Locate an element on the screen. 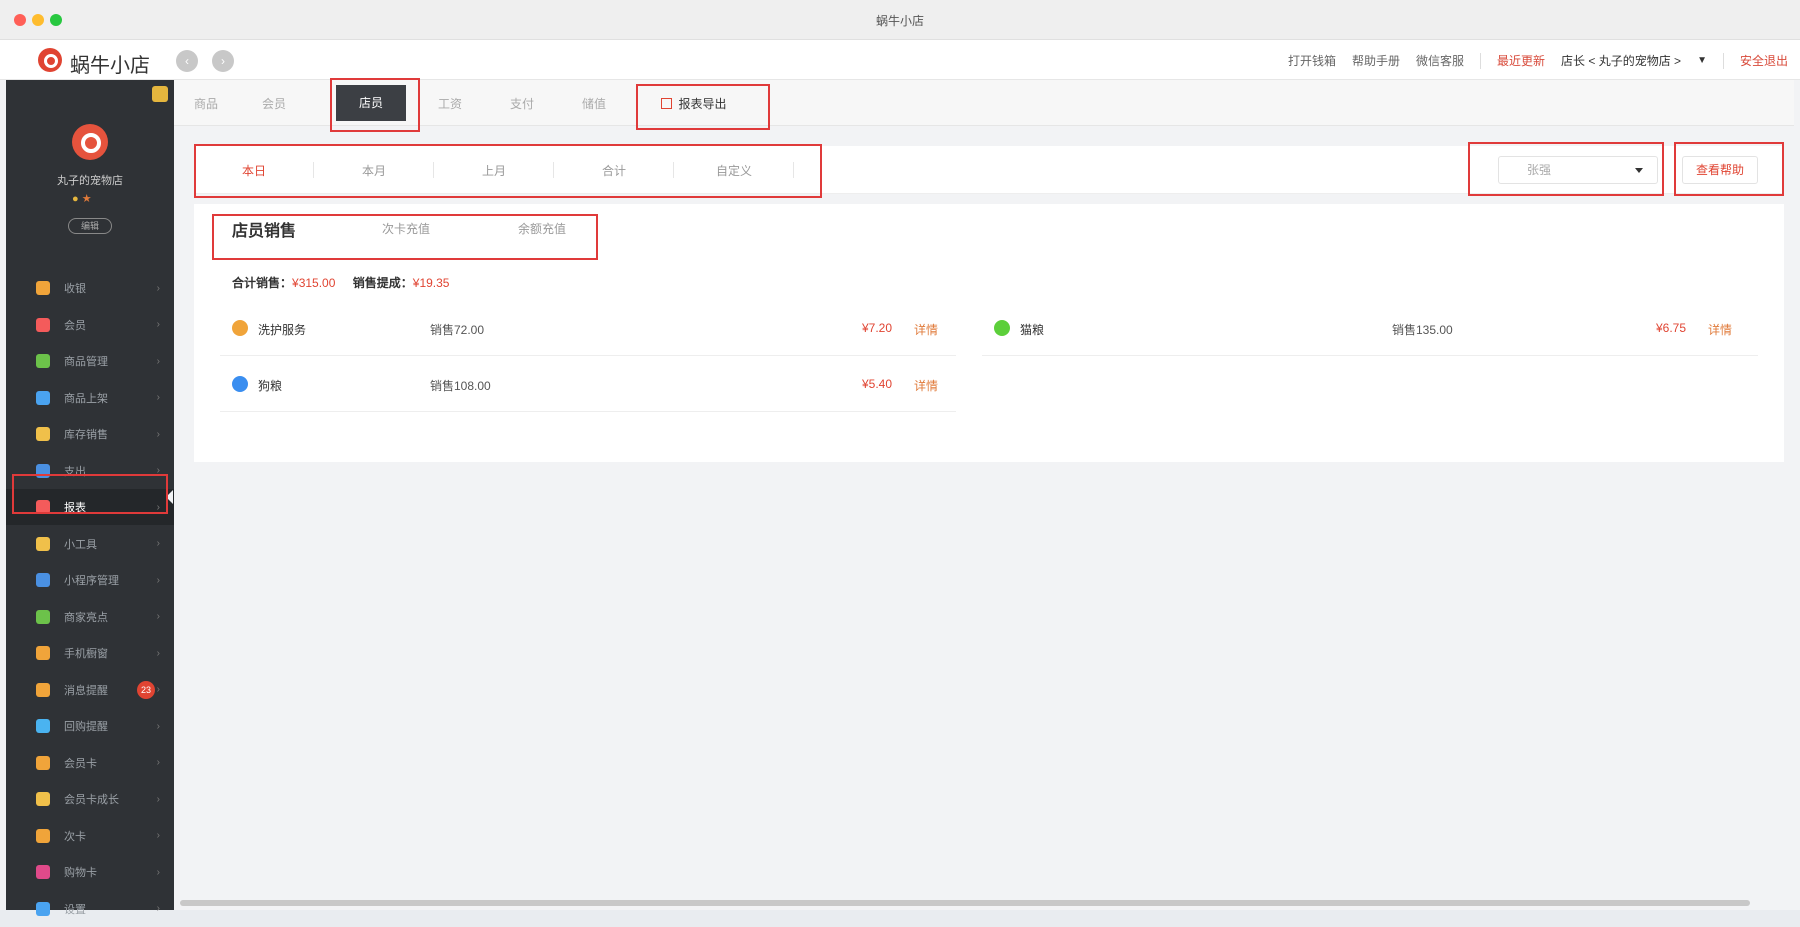 This screenshot has height=927, width=1800. sidebar-item: 次卡 › is located at coordinates (90, 836).